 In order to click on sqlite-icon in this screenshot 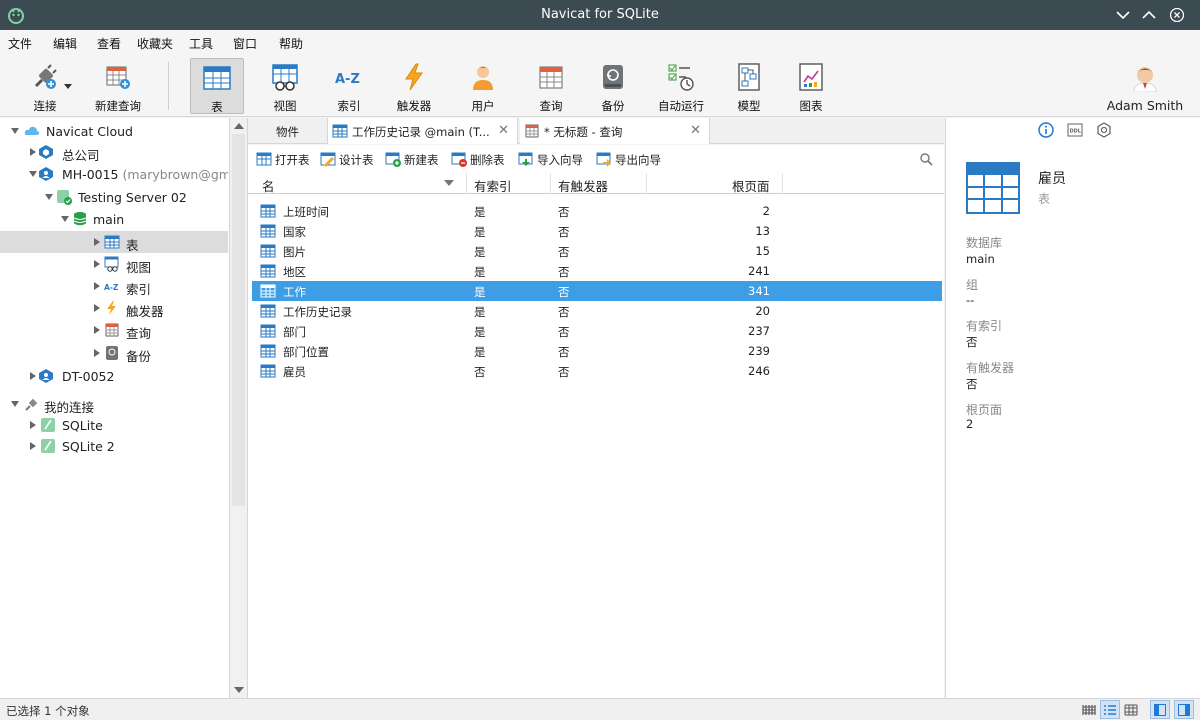, I will do `click(48, 446)`.